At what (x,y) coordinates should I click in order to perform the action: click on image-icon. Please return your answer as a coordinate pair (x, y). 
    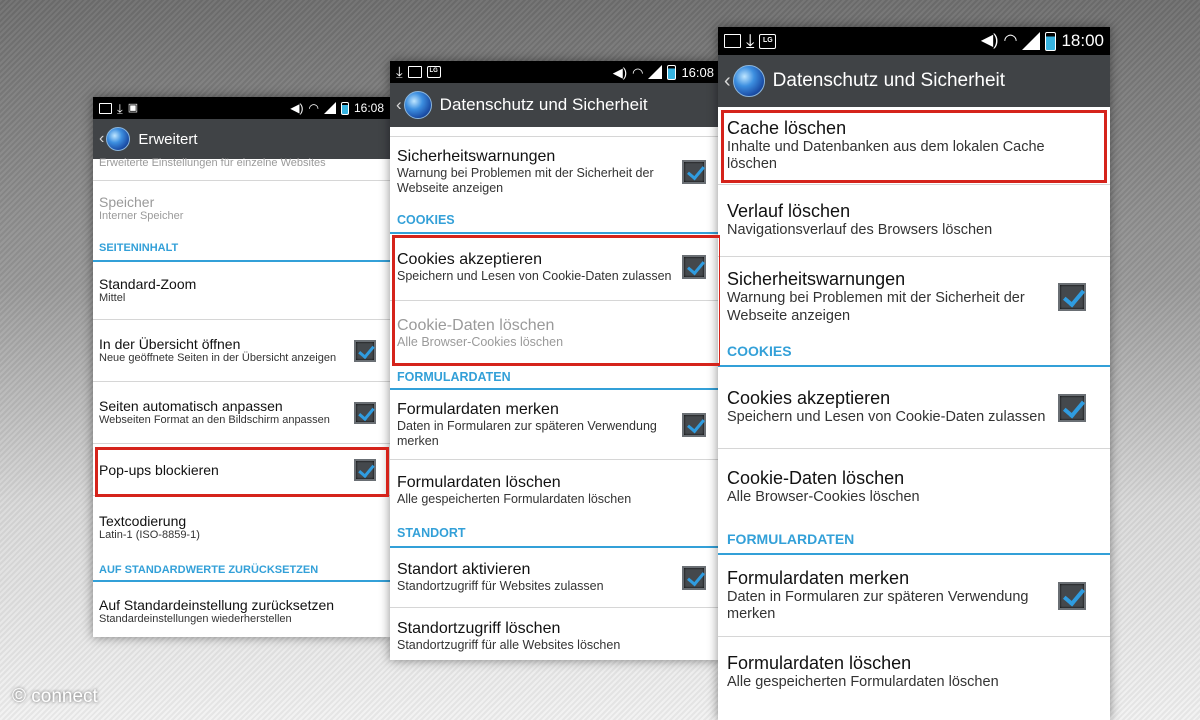
    Looking at the image, I should click on (732, 41).